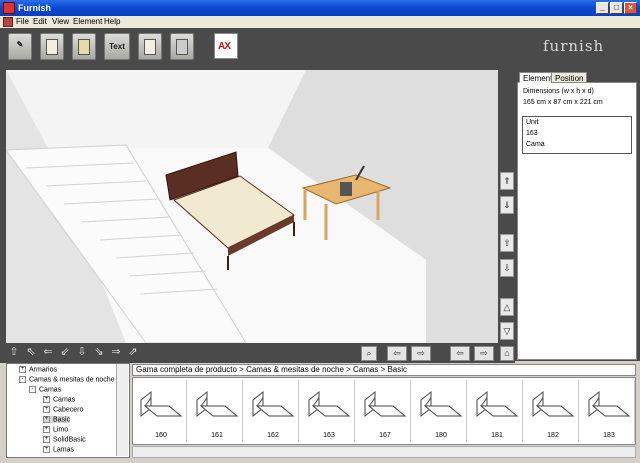 The width and height of the screenshot is (640, 463). I want to click on panel-tool-button, so click(182, 46).